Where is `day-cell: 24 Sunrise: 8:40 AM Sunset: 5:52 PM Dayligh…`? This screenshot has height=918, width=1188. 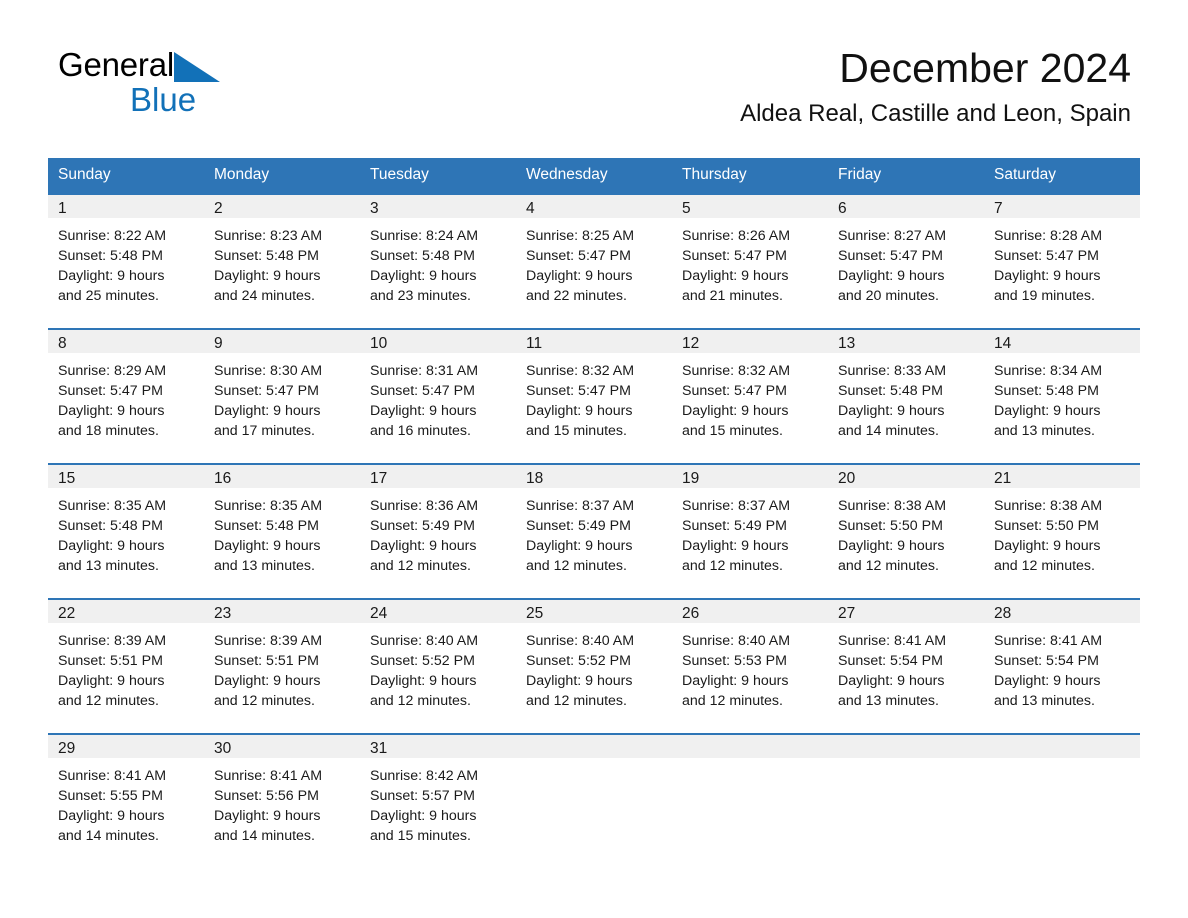 day-cell: 24 Sunrise: 8:40 AM Sunset: 5:52 PM Dayligh… is located at coordinates (438, 666).